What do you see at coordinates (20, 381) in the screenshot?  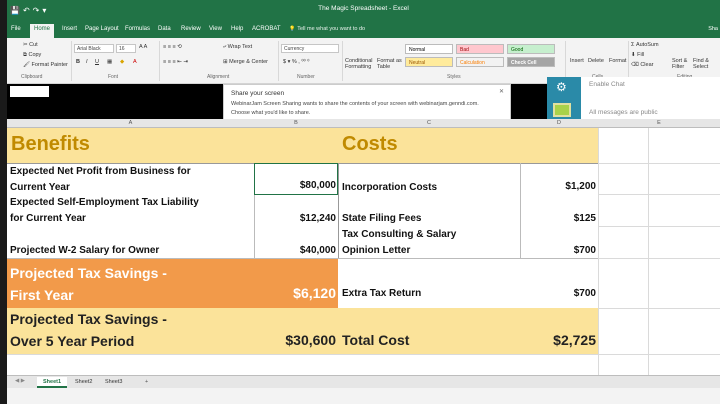 I see `sheet-nav-icons: ◀ ▶` at bounding box center [20, 381].